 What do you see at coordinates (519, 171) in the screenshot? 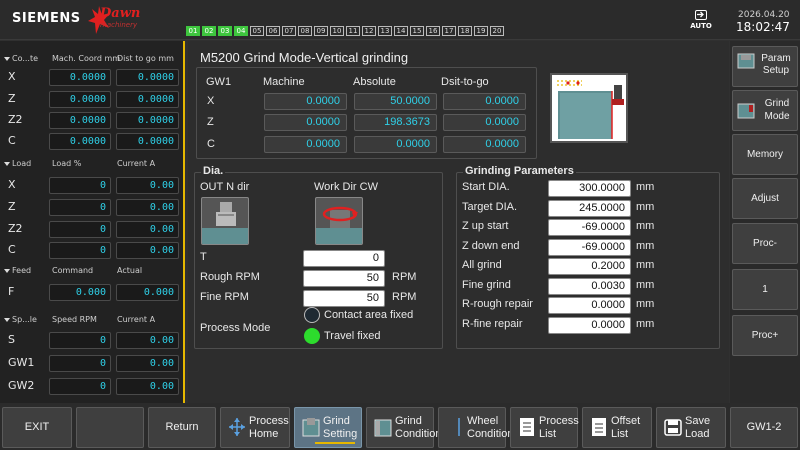
I see `grinding-params-title: Grinding Parameters` at bounding box center [519, 171].